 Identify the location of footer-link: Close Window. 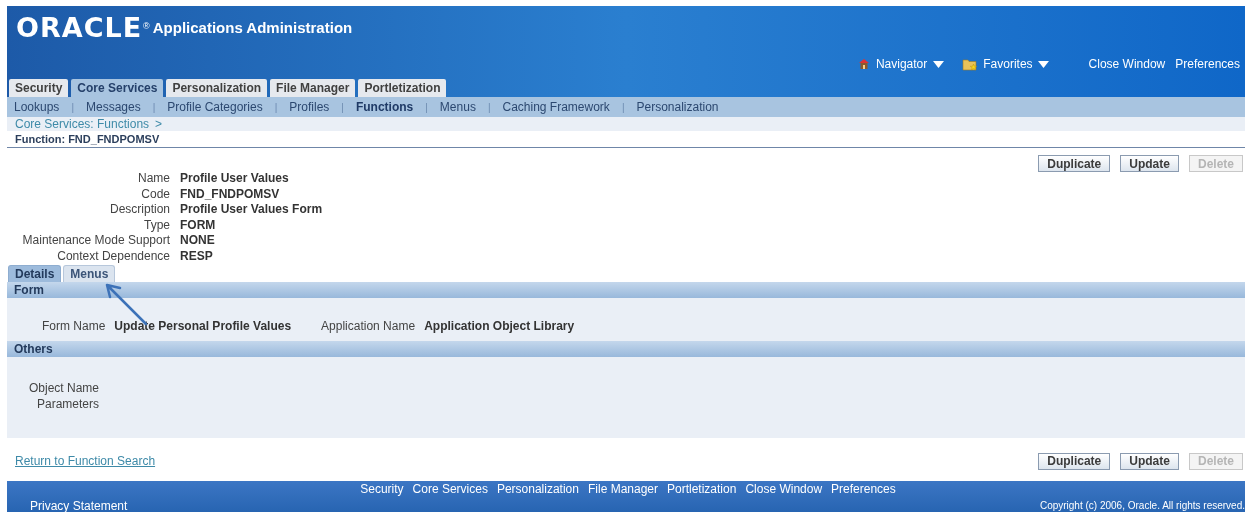
(784, 489).